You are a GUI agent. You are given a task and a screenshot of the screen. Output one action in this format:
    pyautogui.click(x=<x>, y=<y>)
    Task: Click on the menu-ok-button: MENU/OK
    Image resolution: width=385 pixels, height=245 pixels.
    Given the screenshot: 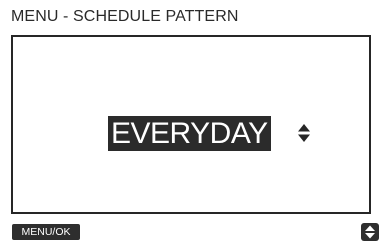 What is the action you would take?
    pyautogui.click(x=46, y=232)
    